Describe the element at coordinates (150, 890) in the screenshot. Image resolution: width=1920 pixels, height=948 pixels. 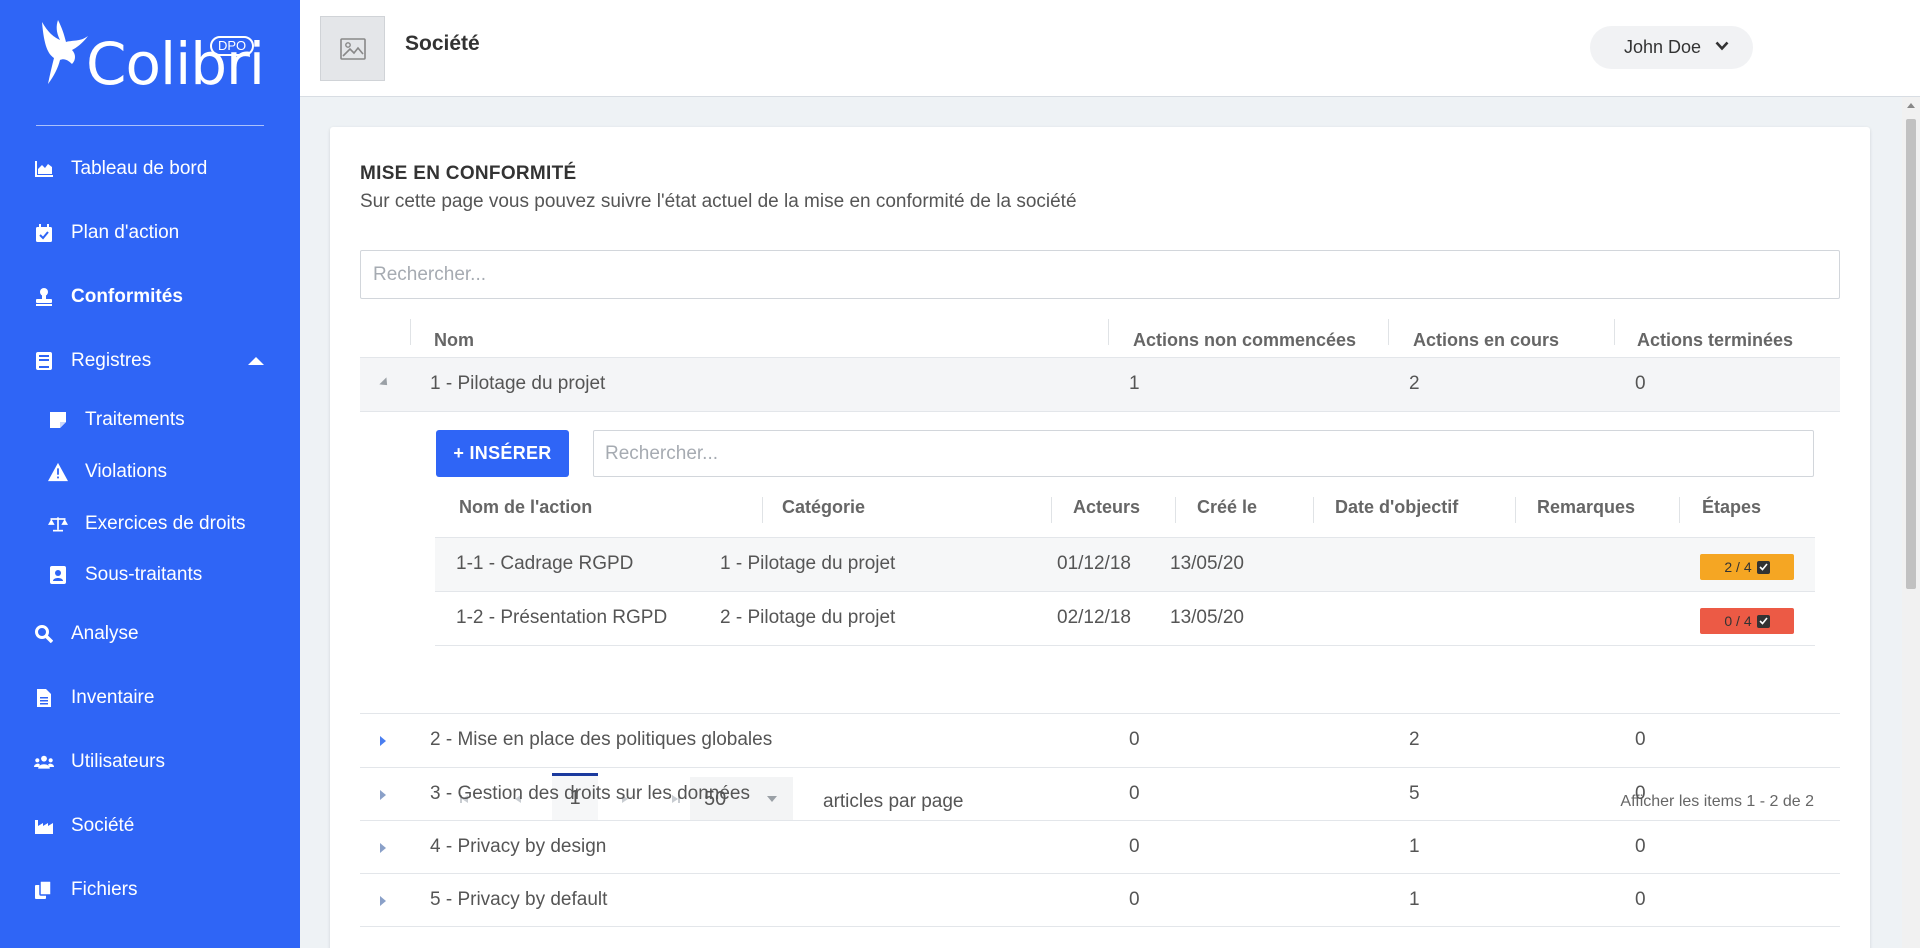
I see `sidebar-item-fichiers: Fichiers` at that location.